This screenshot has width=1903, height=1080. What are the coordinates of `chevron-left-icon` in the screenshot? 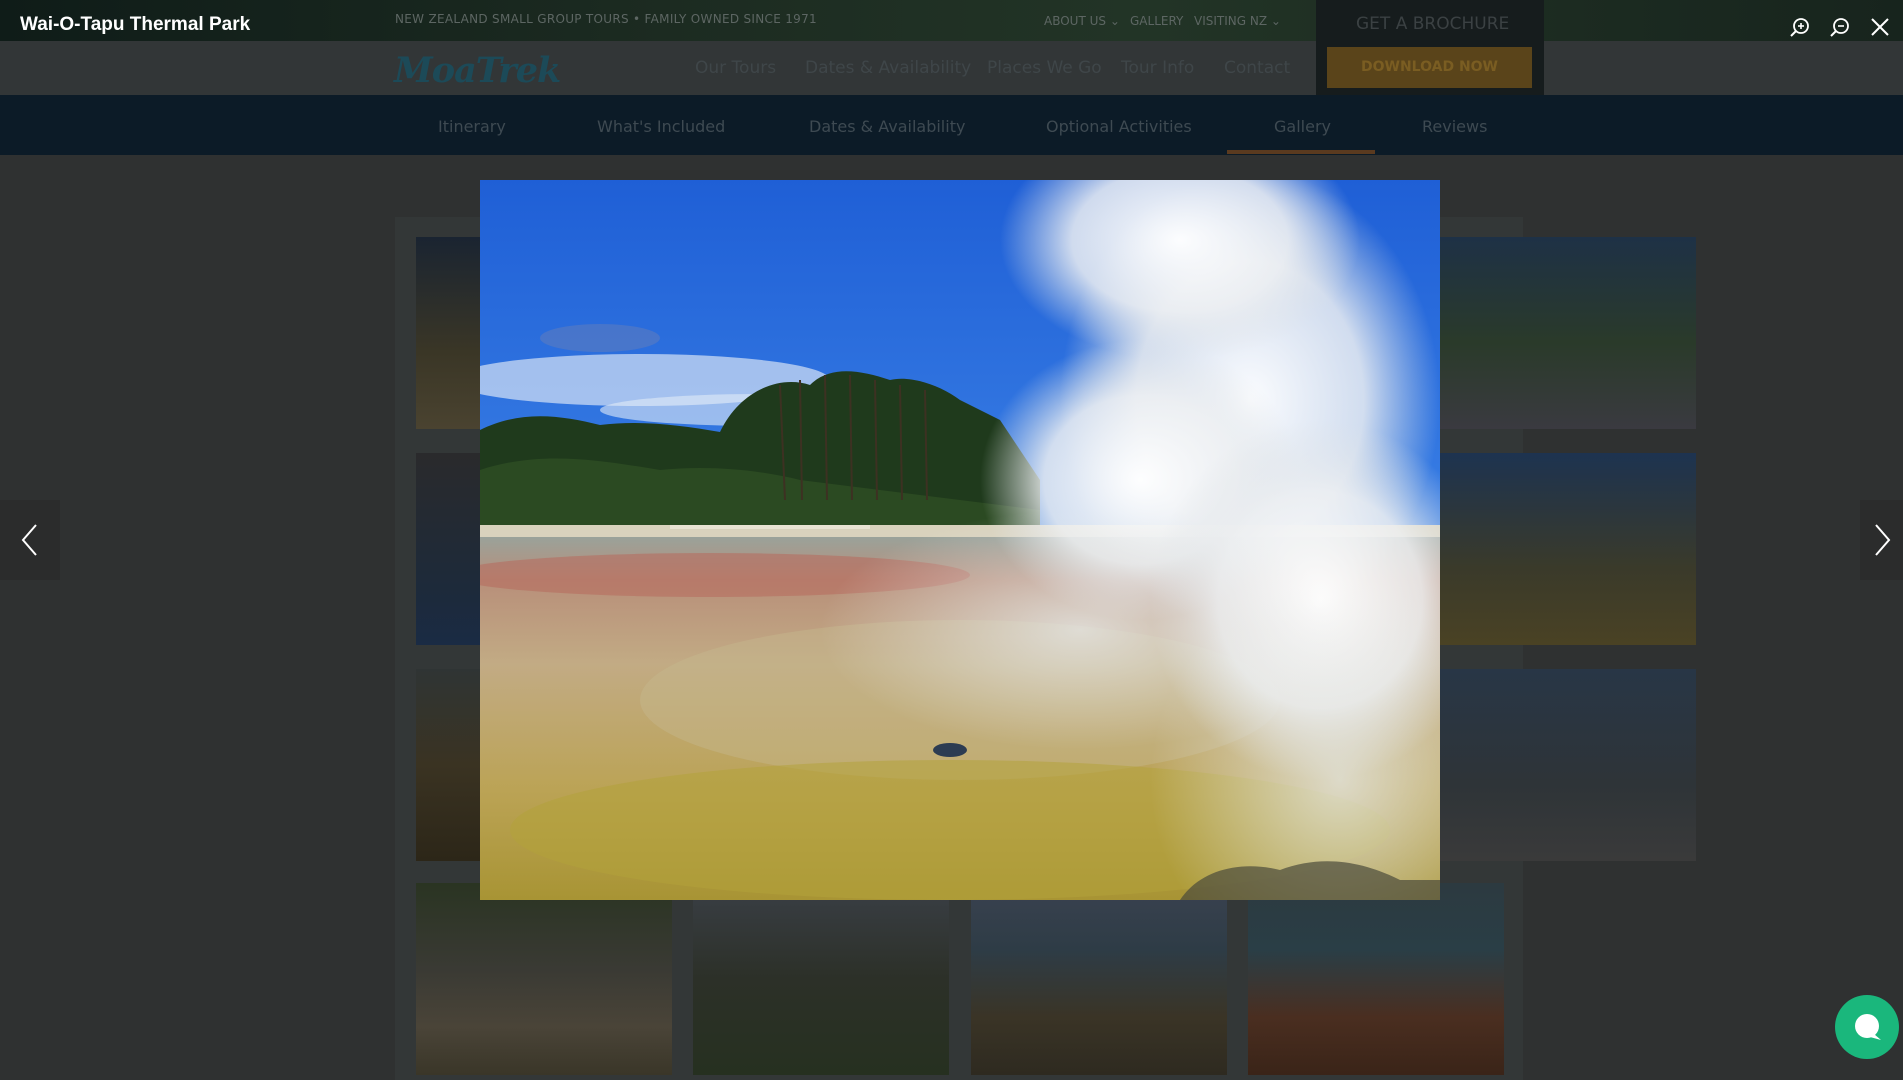 It's located at (29, 540).